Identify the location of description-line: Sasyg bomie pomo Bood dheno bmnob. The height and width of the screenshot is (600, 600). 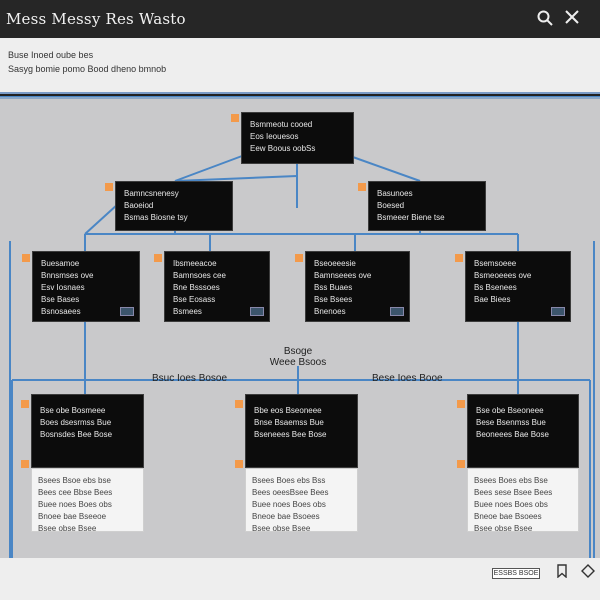
(87, 69).